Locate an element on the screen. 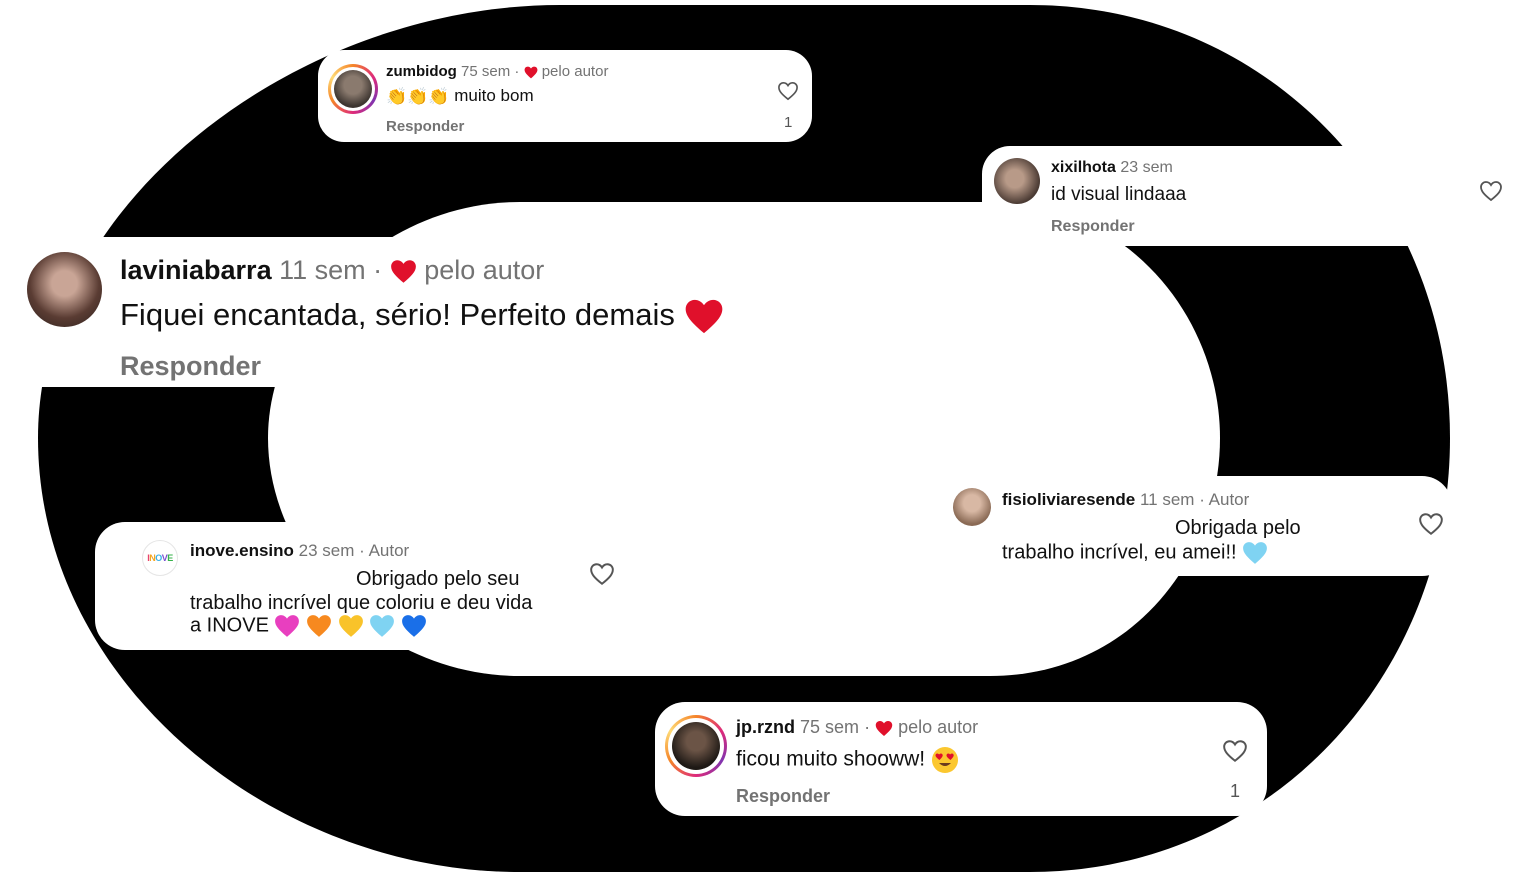 The height and width of the screenshot is (876, 1523). comment-text: Fiquei encantada, sério! Perfeito demais is located at coordinates (422, 316).